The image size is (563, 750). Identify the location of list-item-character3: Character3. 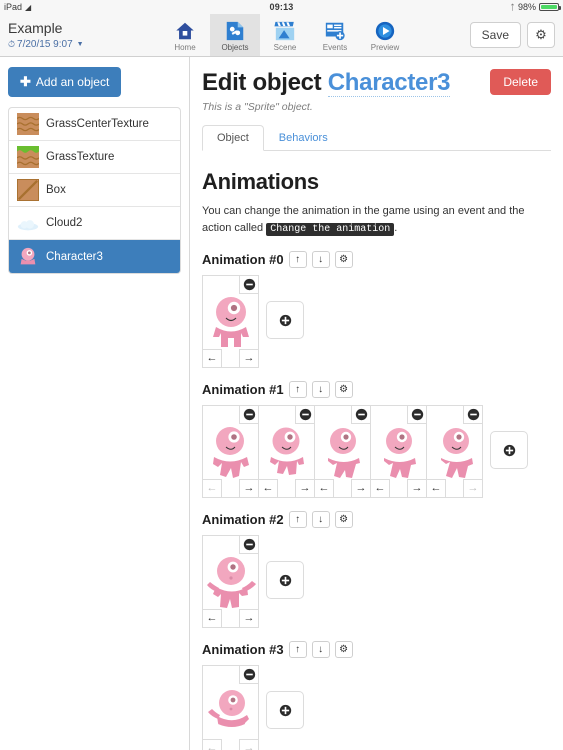
(94, 256).